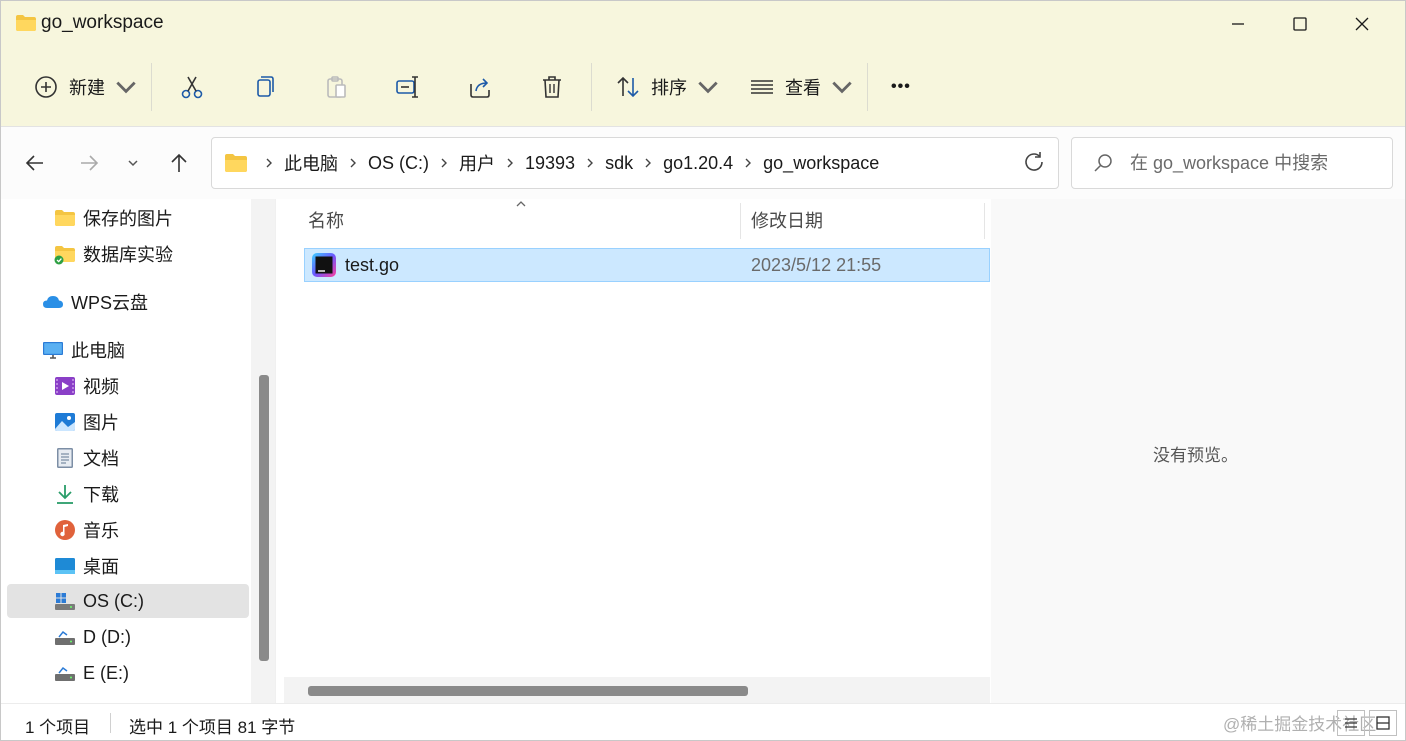  Describe the element at coordinates (901, 87) in the screenshot. I see `more-options-button: •••` at that location.